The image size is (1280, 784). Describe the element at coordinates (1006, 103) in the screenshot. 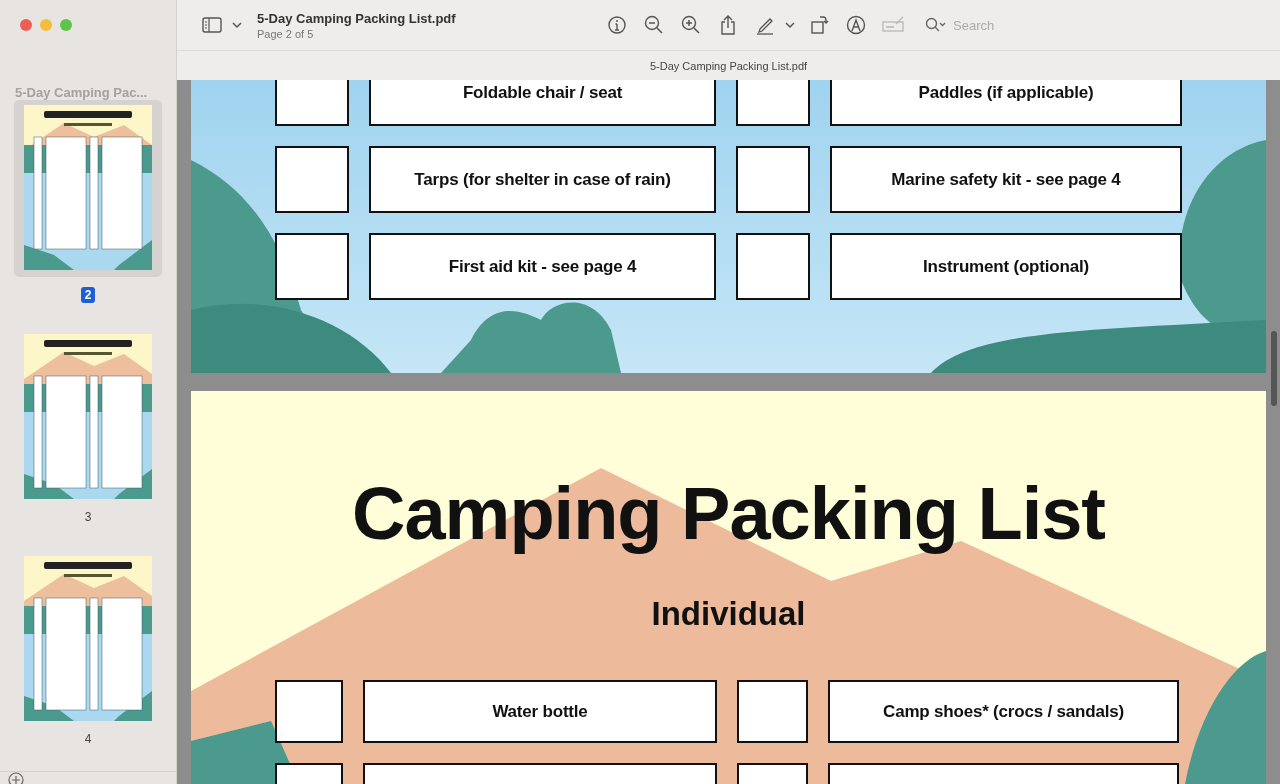

I see `item-label: Paddles (if applicable)` at that location.